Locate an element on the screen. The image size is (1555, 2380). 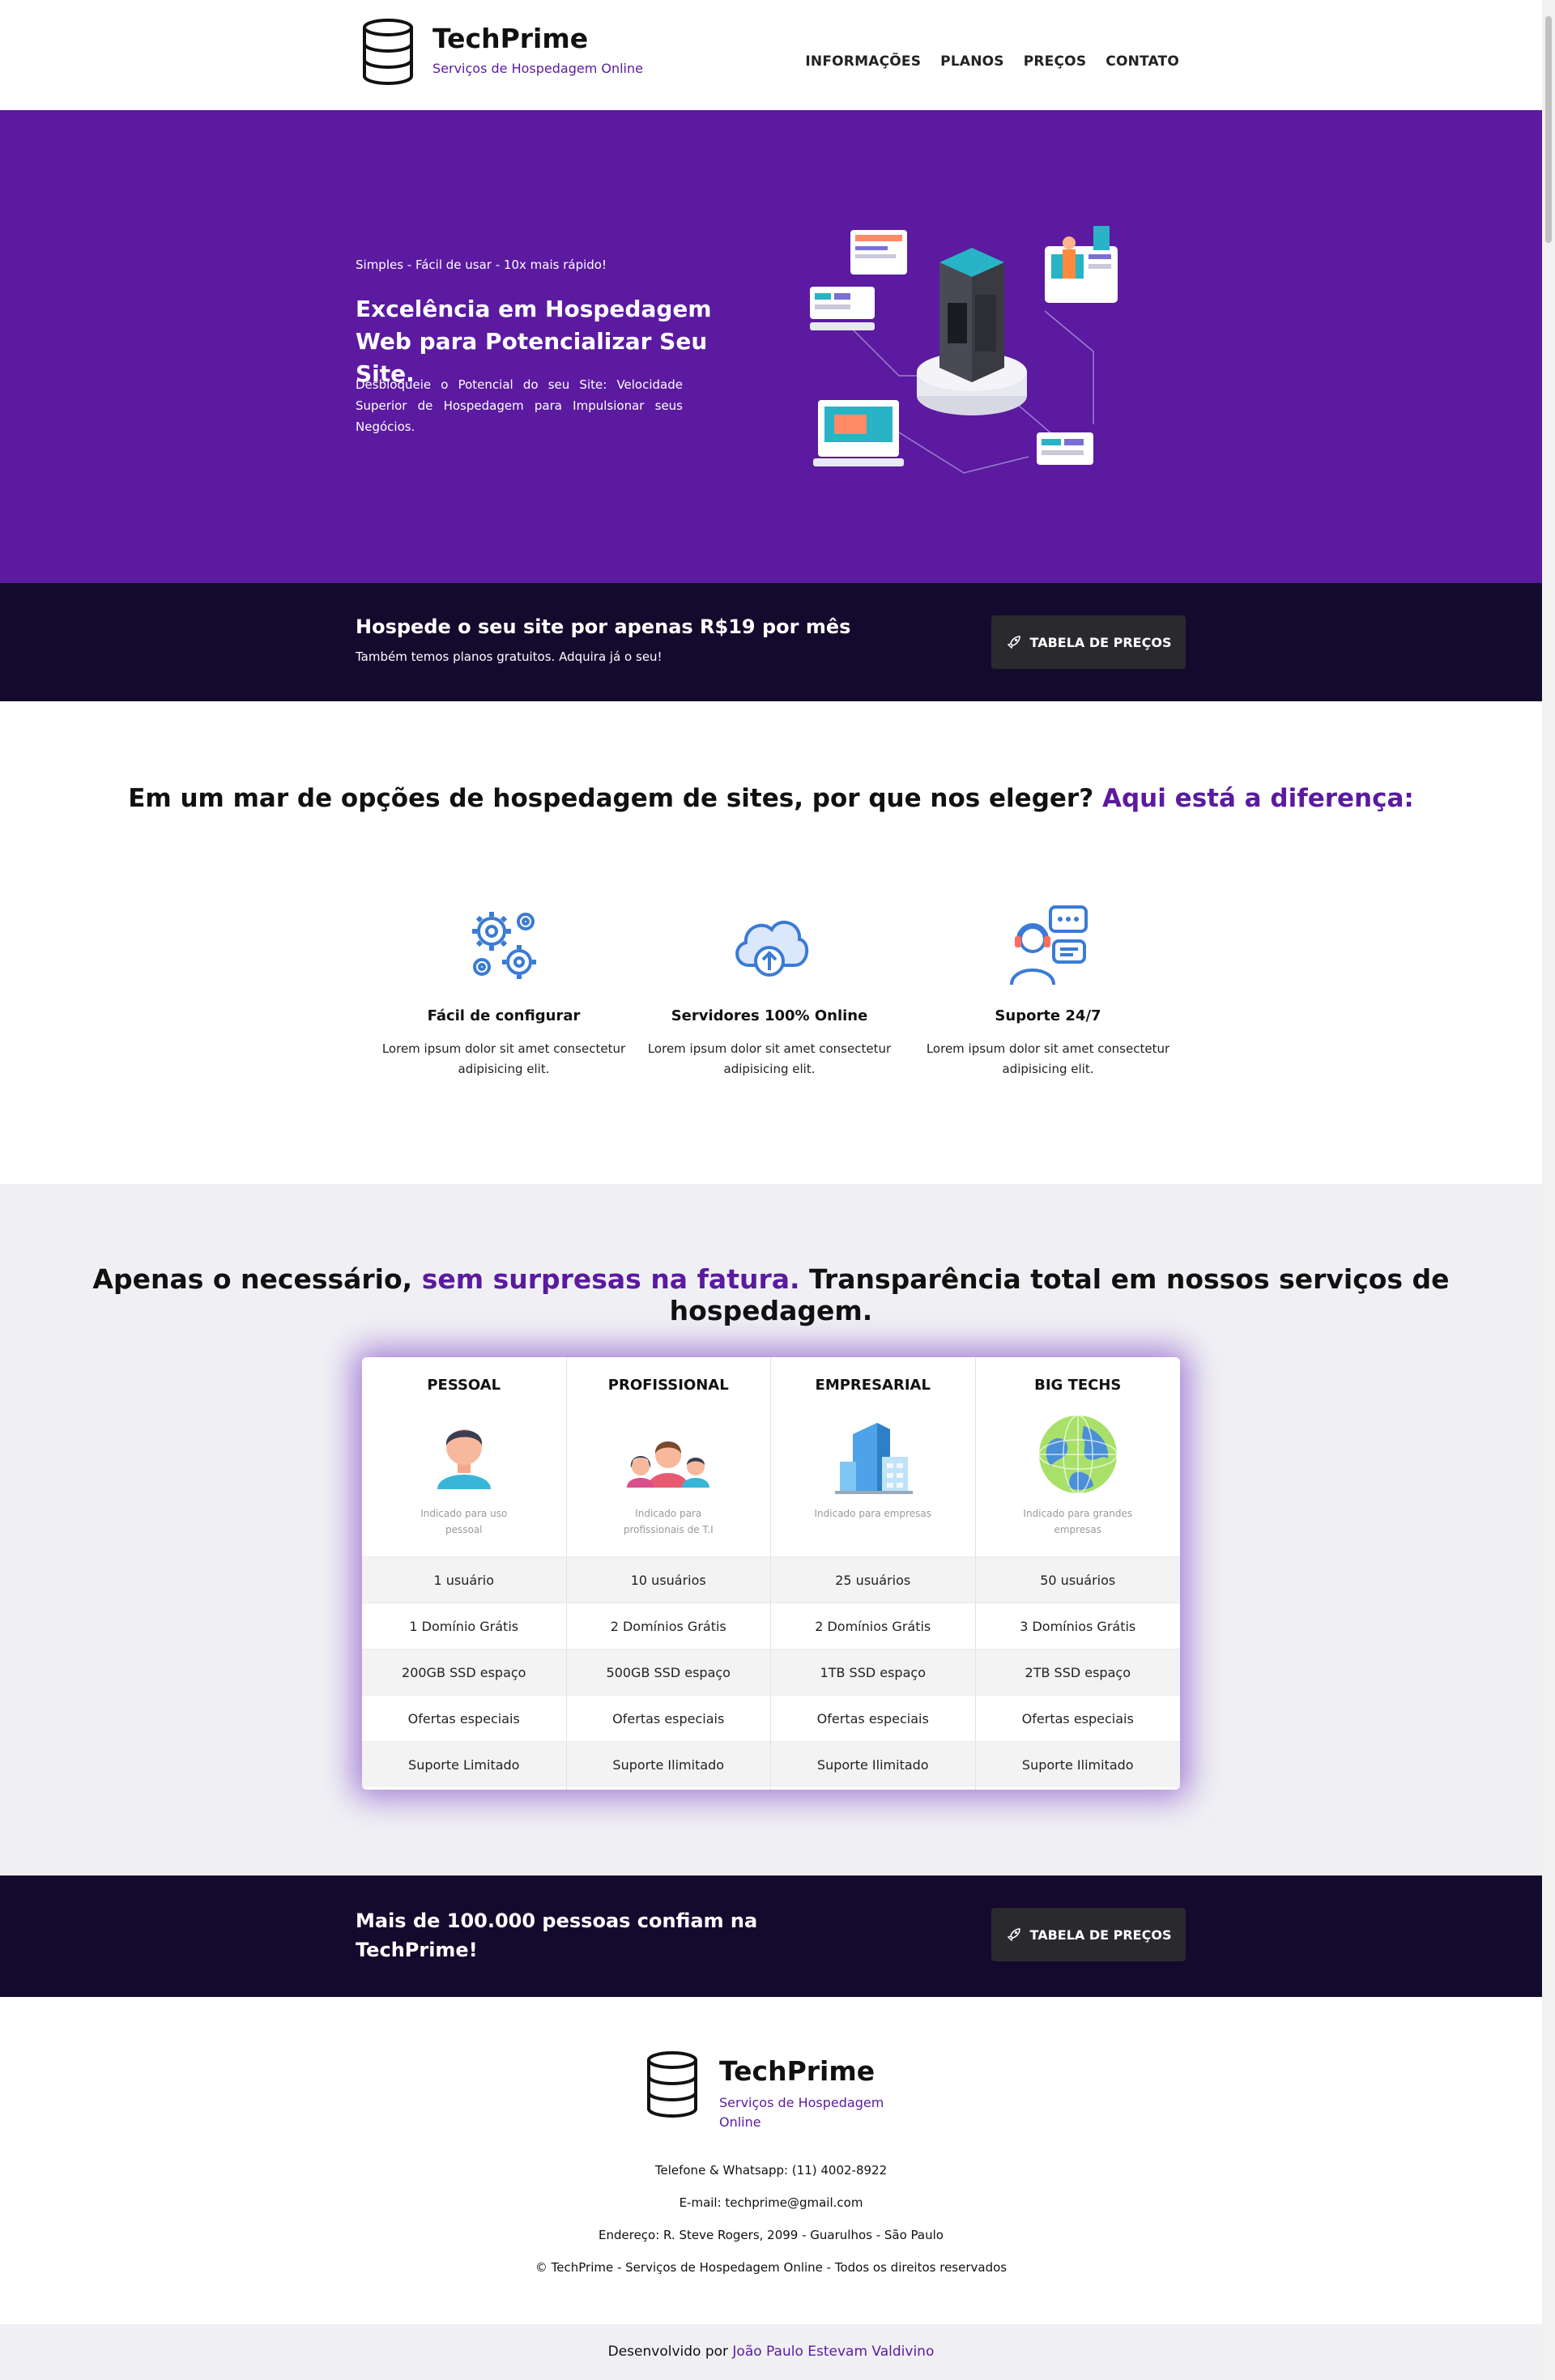
nav-link-precos: PREÇOS is located at coordinates (1056, 62).